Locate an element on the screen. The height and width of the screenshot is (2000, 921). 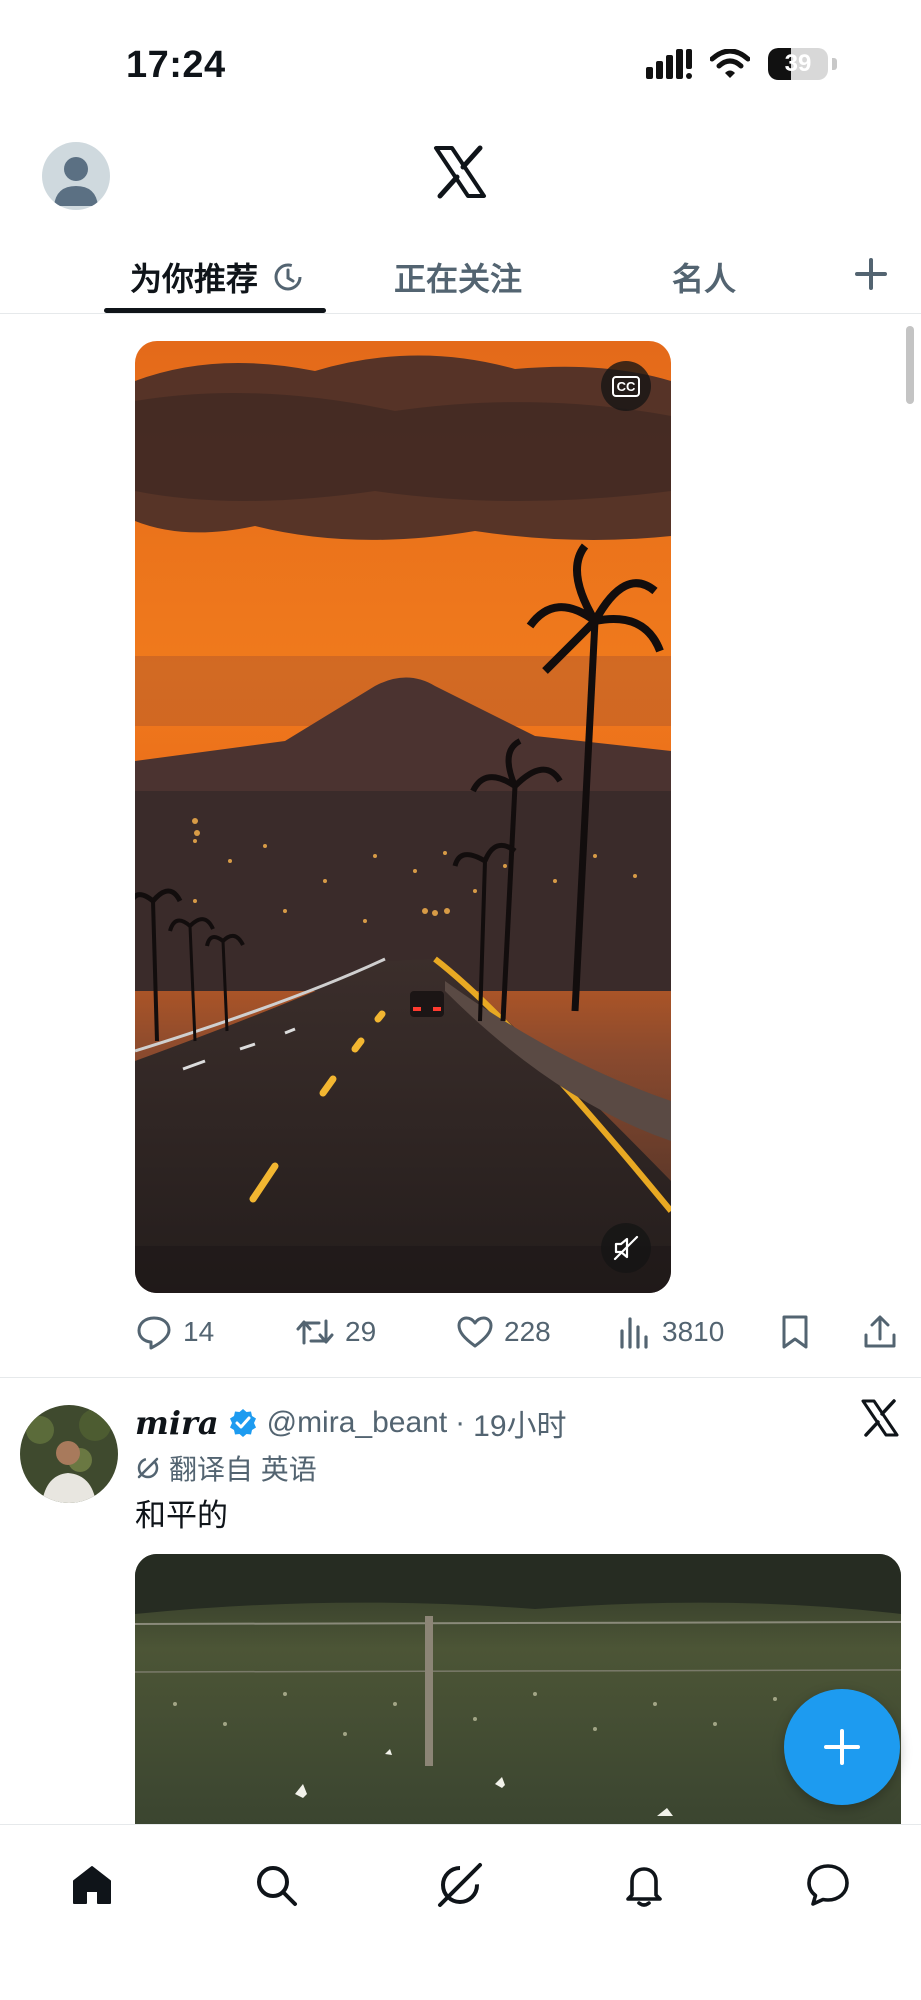
tab-for-you: 为你推荐 is located at coordinates (217, 277).